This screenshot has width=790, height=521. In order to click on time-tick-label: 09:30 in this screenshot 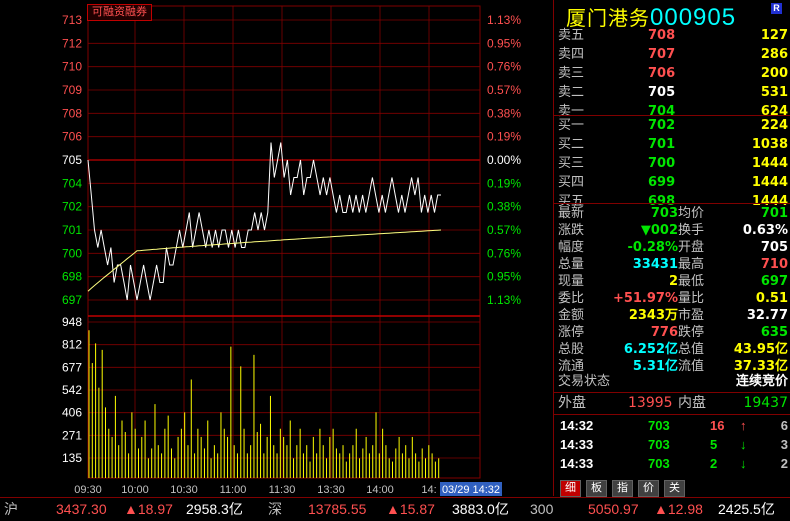, I will do `click(88, 490)`.